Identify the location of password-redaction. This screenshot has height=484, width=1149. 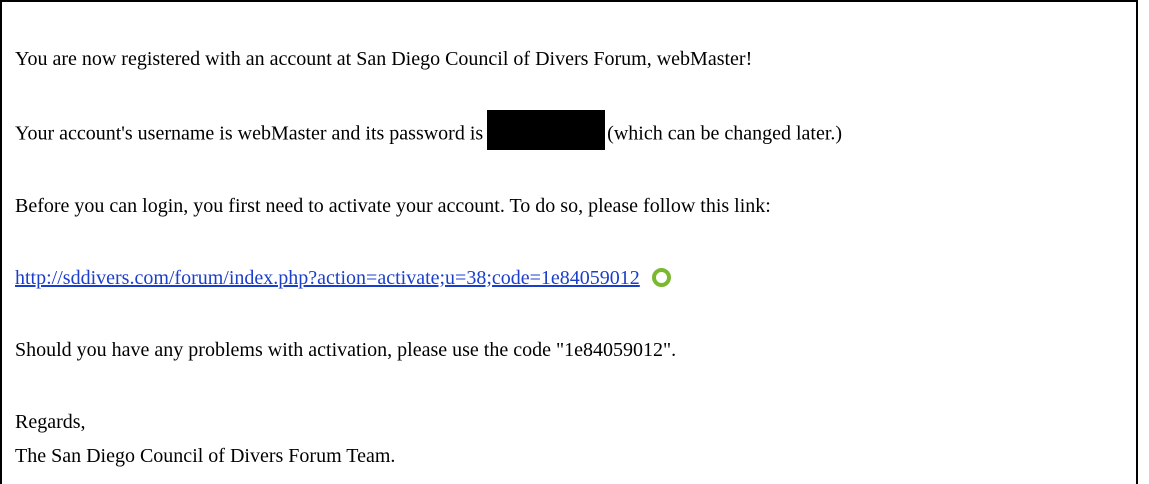
(546, 130).